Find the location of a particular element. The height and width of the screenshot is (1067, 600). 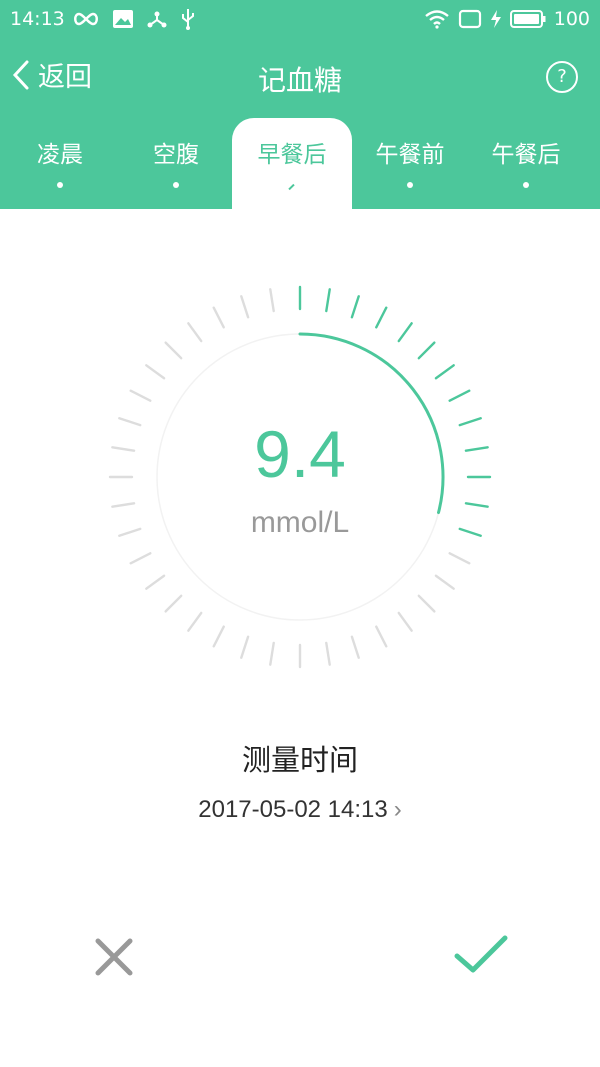

tab-3: 午餐前 is located at coordinates (410, 163).